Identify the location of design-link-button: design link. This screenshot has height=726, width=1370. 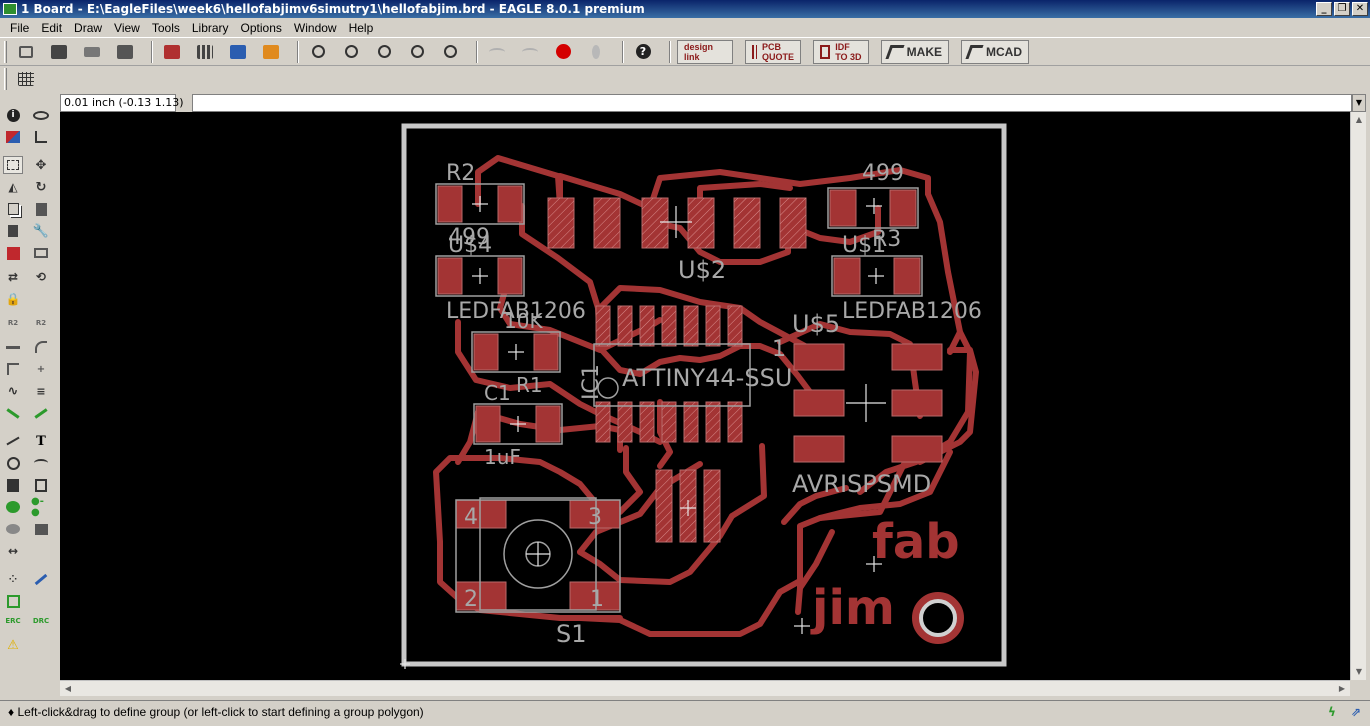
(705, 51).